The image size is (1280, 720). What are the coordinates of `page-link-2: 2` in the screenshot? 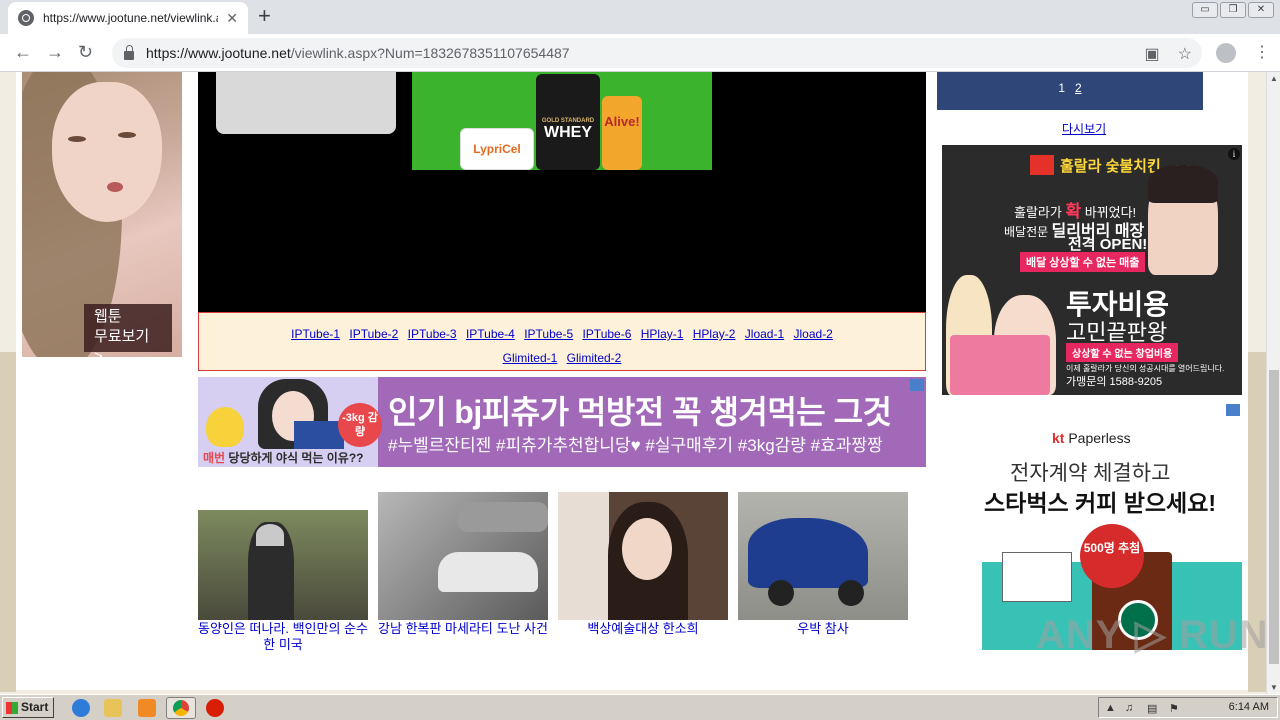 It's located at (1078, 88).